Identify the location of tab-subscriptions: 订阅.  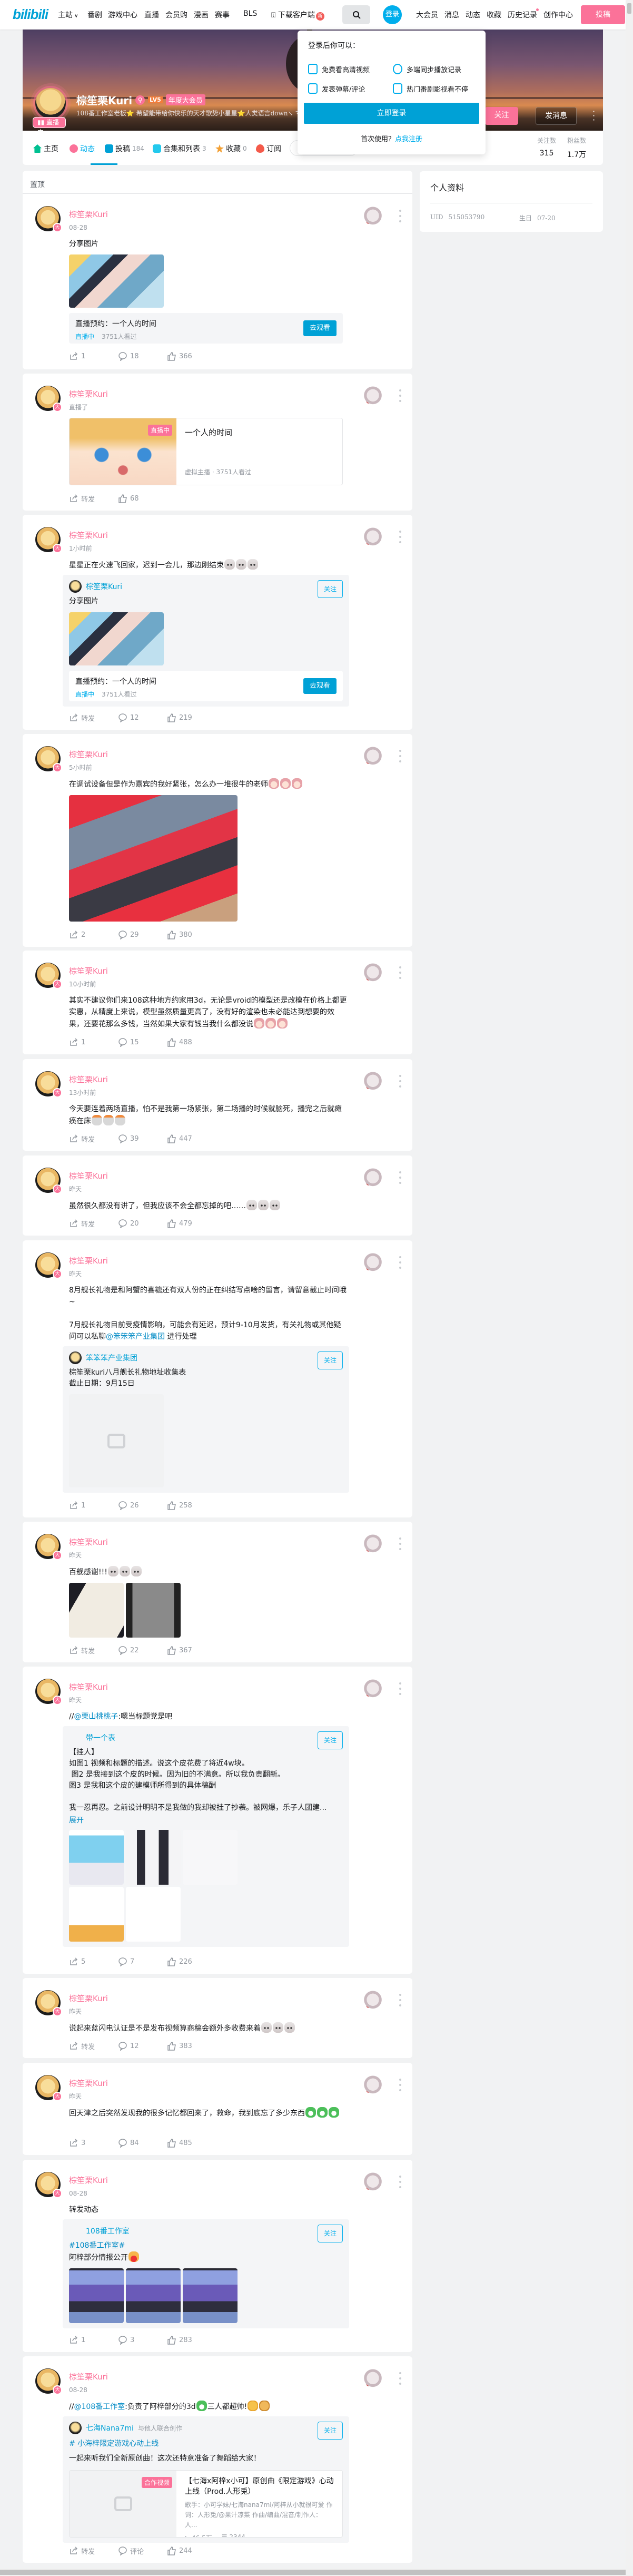
(268, 148).